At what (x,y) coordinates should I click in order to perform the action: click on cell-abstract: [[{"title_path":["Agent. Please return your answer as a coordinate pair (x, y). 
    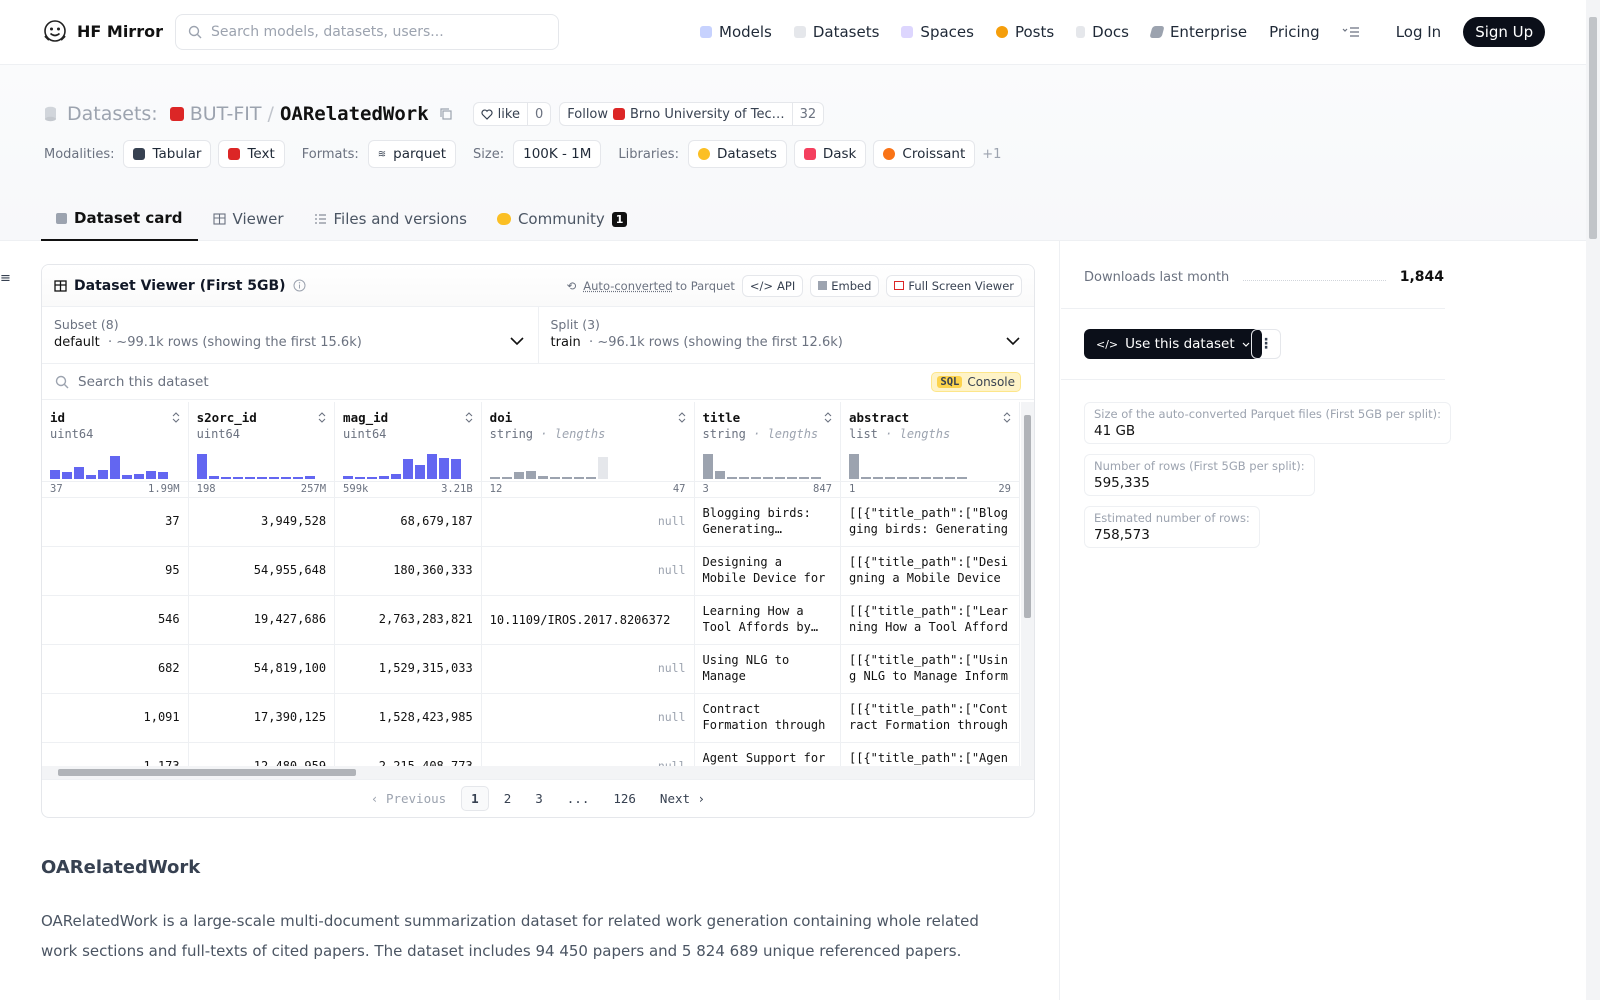
    Looking at the image, I should click on (930, 754).